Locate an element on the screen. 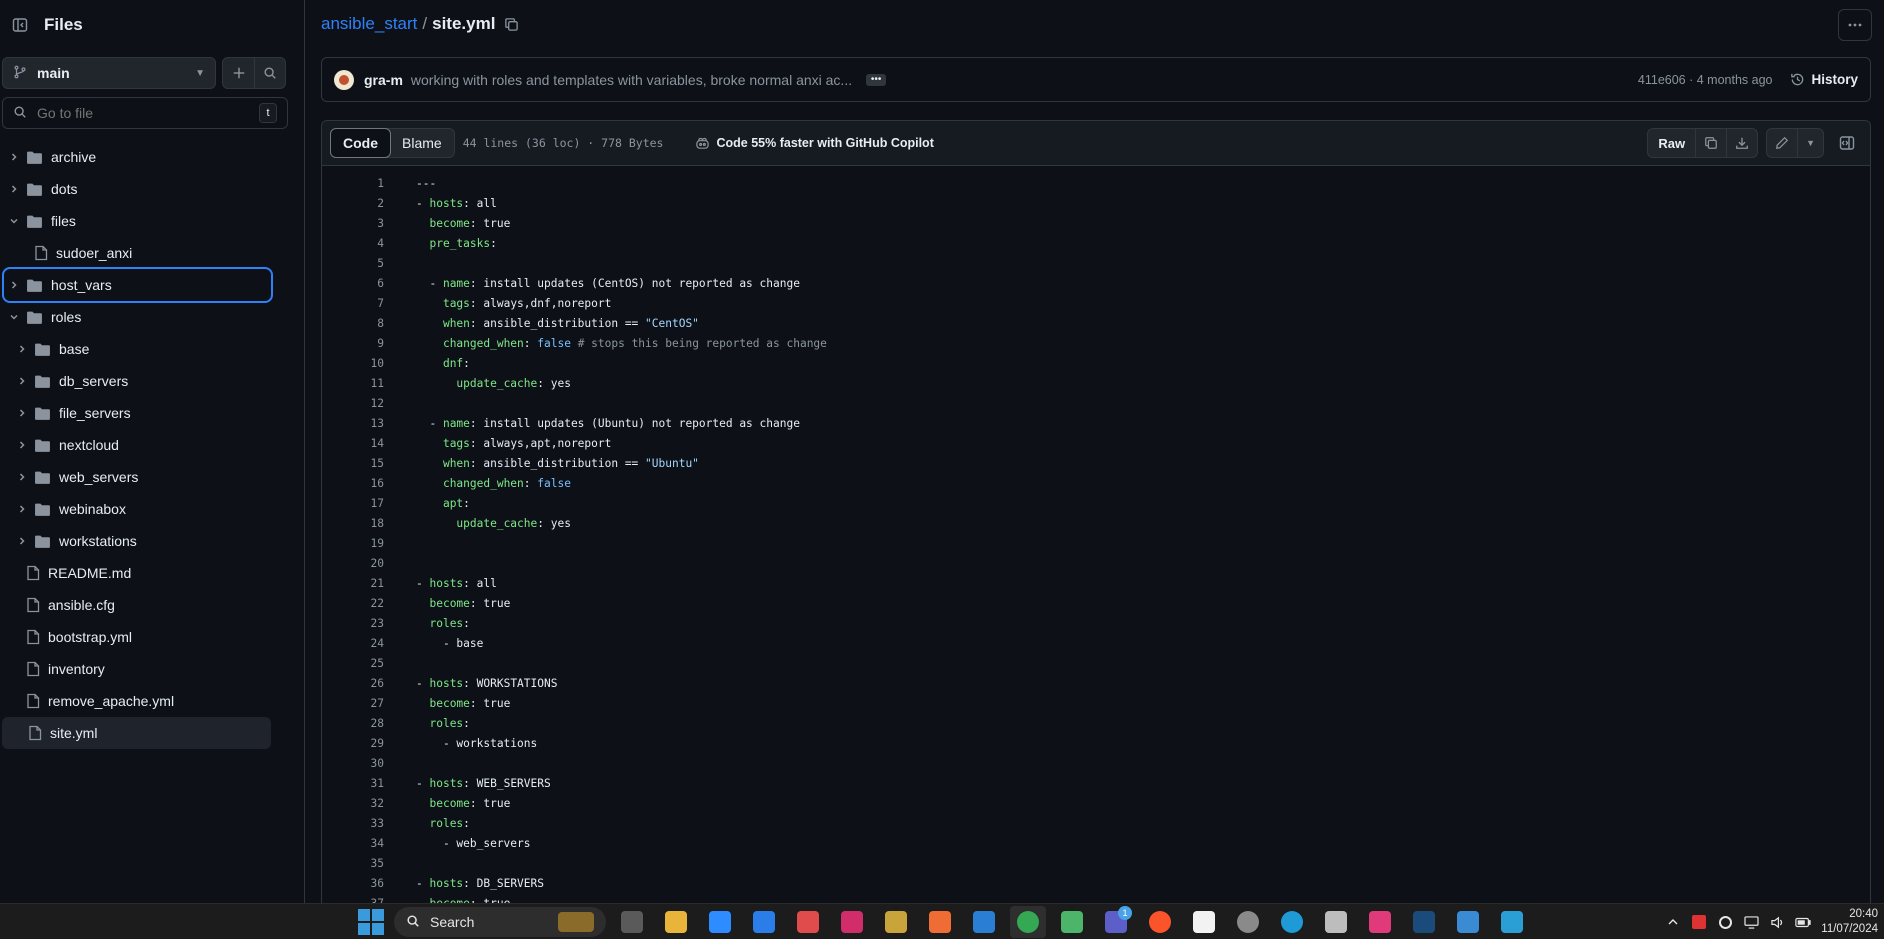 The height and width of the screenshot is (939, 1884). tree-file: sudoer_anxi is located at coordinates (152, 253).